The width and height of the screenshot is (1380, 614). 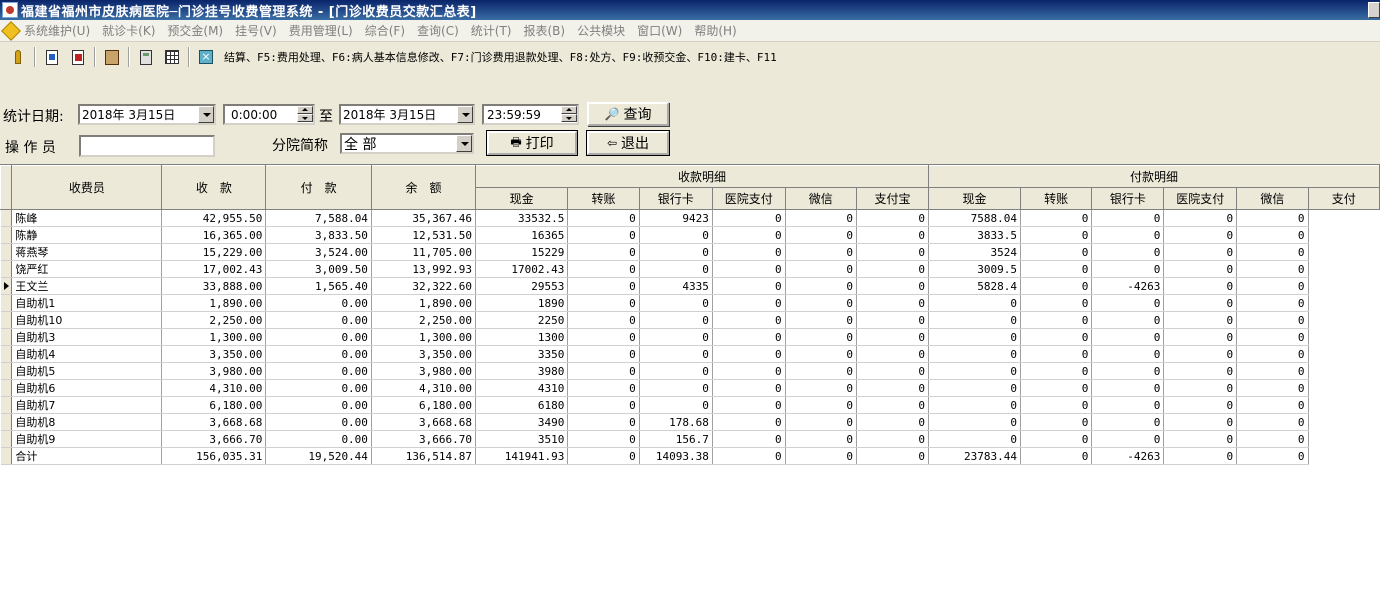 What do you see at coordinates (424, 286) in the screenshot?
I see `table-cell: 32,322.60` at bounding box center [424, 286].